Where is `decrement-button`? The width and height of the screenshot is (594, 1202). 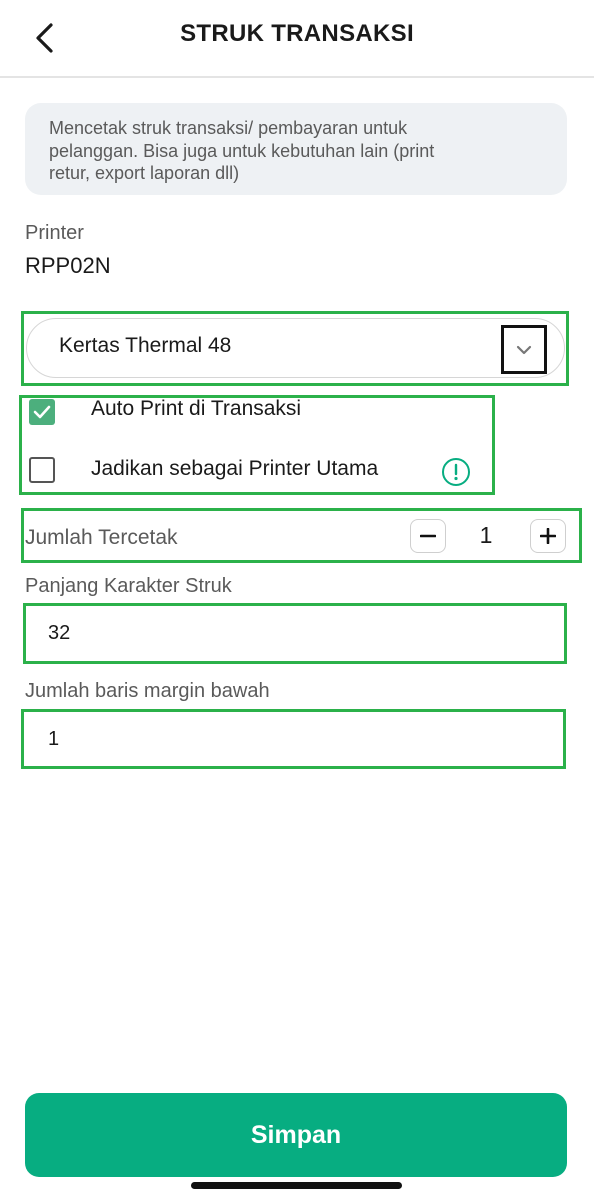 decrement-button is located at coordinates (428, 536).